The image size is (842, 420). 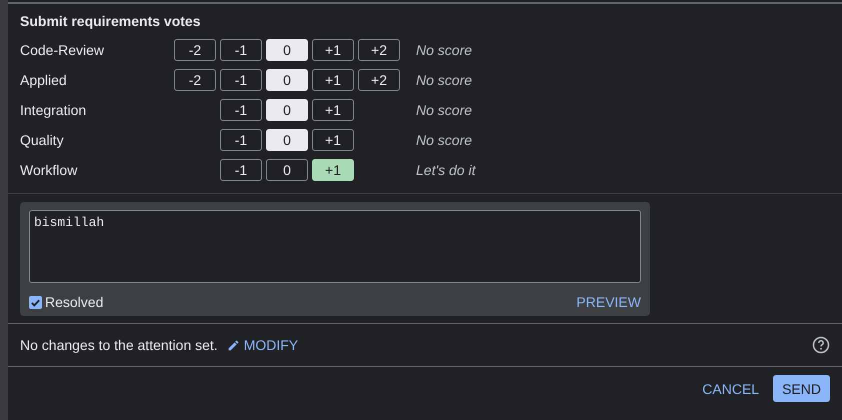 What do you see at coordinates (801, 388) in the screenshot?
I see `send-button: SEND` at bounding box center [801, 388].